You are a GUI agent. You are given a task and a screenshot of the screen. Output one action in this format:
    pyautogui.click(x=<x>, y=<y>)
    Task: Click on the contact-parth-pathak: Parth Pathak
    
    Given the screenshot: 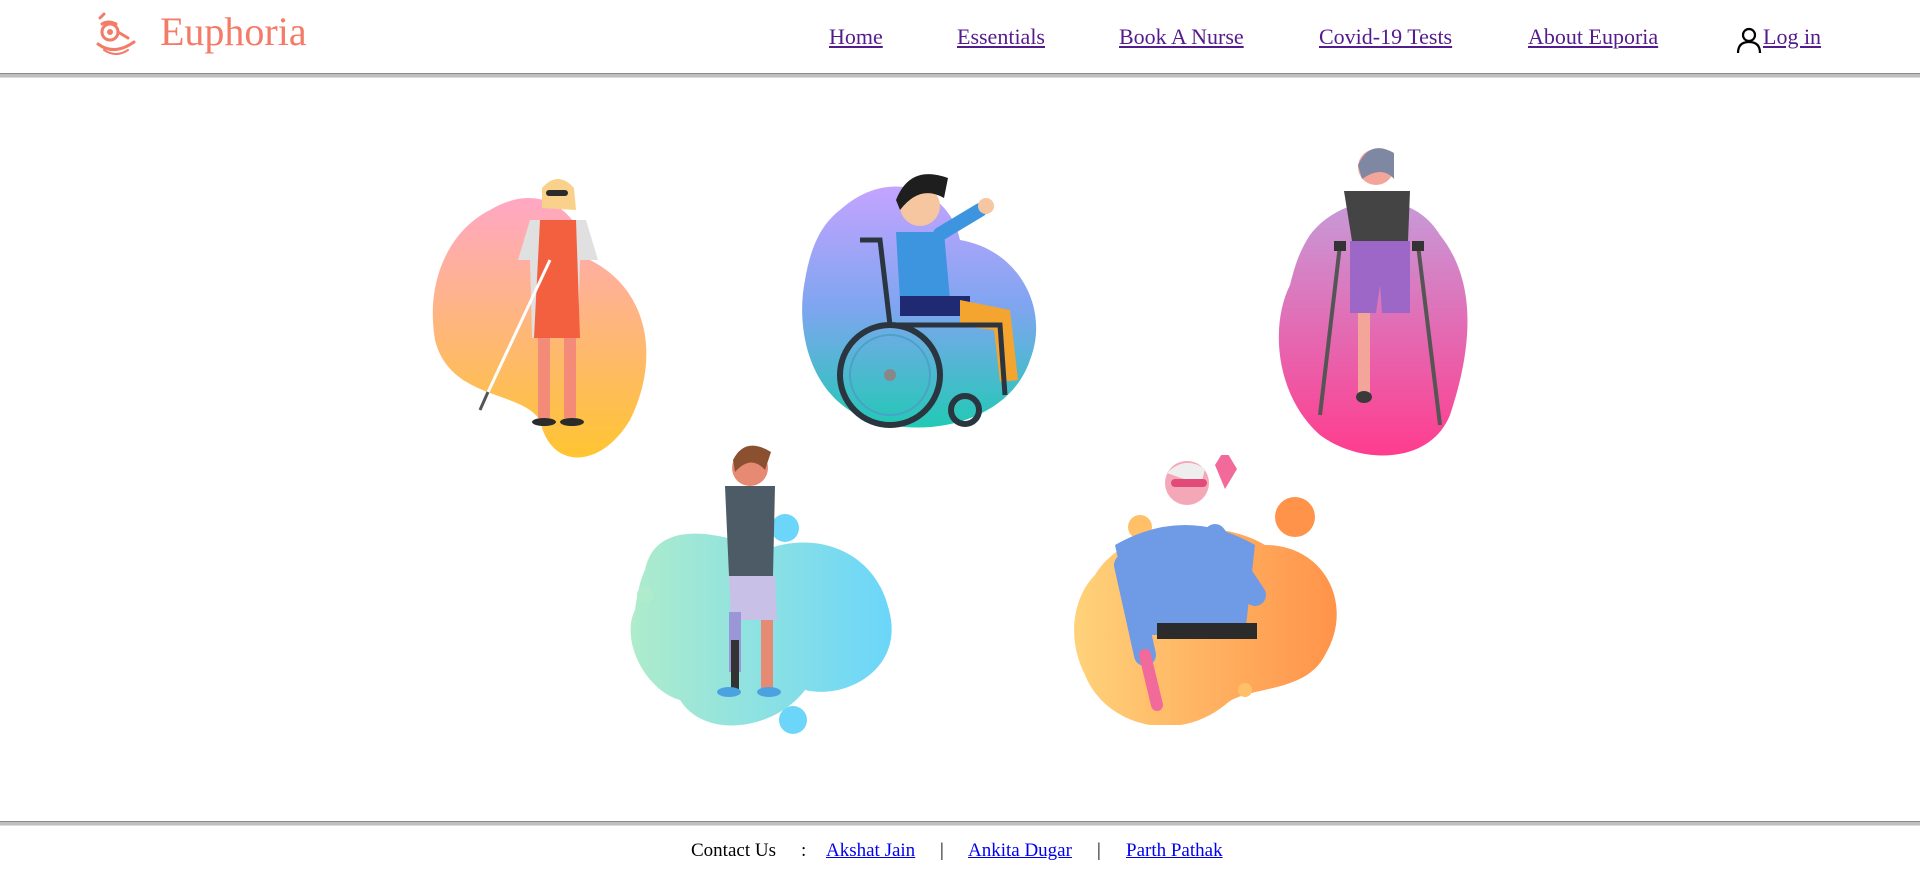 What is the action you would take?
    pyautogui.click(x=1174, y=851)
    